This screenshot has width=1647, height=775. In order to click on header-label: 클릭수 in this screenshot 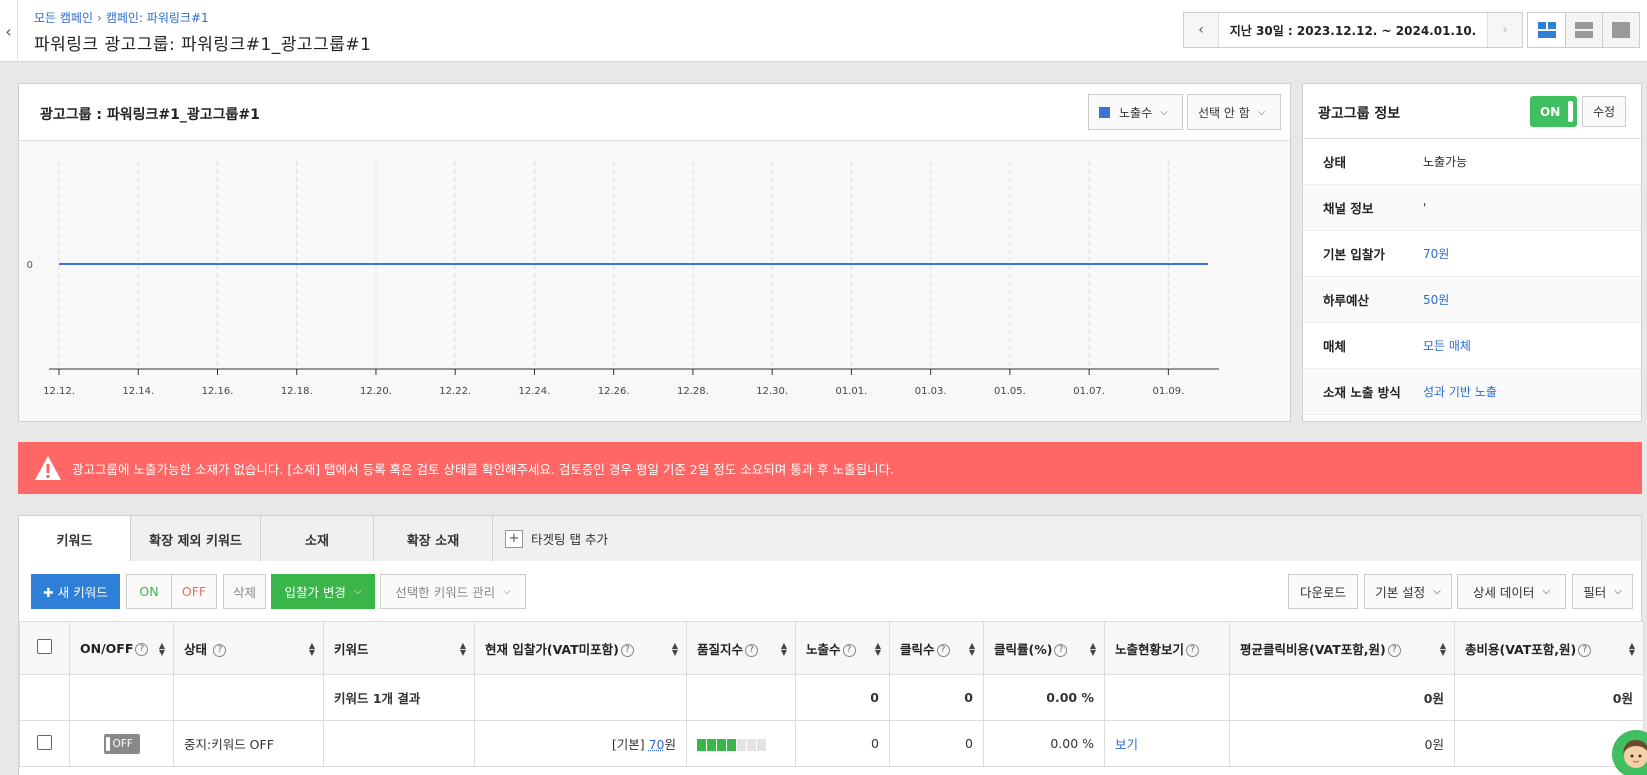, I will do `click(917, 649)`.